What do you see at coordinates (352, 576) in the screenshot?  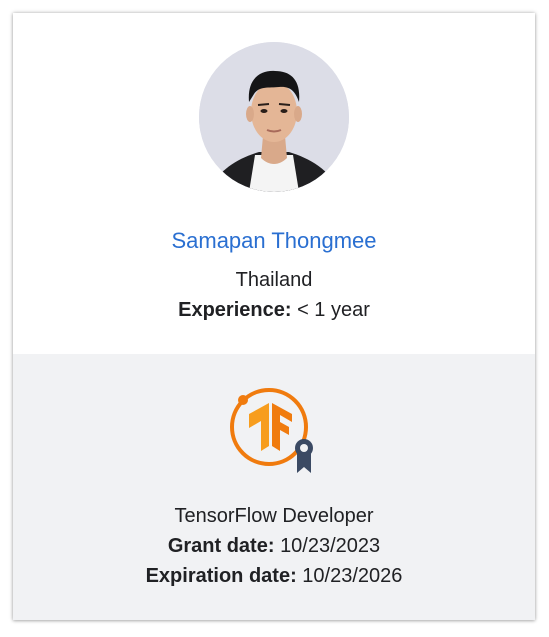 I see `expiration-date-value: 10/23/2026` at bounding box center [352, 576].